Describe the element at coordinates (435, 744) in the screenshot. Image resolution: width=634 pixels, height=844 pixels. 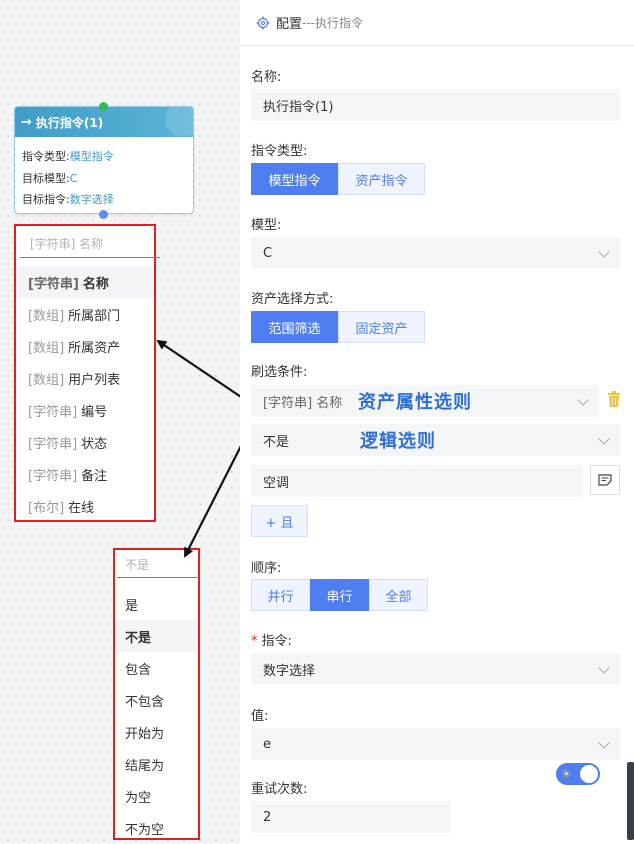
I see `value-select: e` at that location.